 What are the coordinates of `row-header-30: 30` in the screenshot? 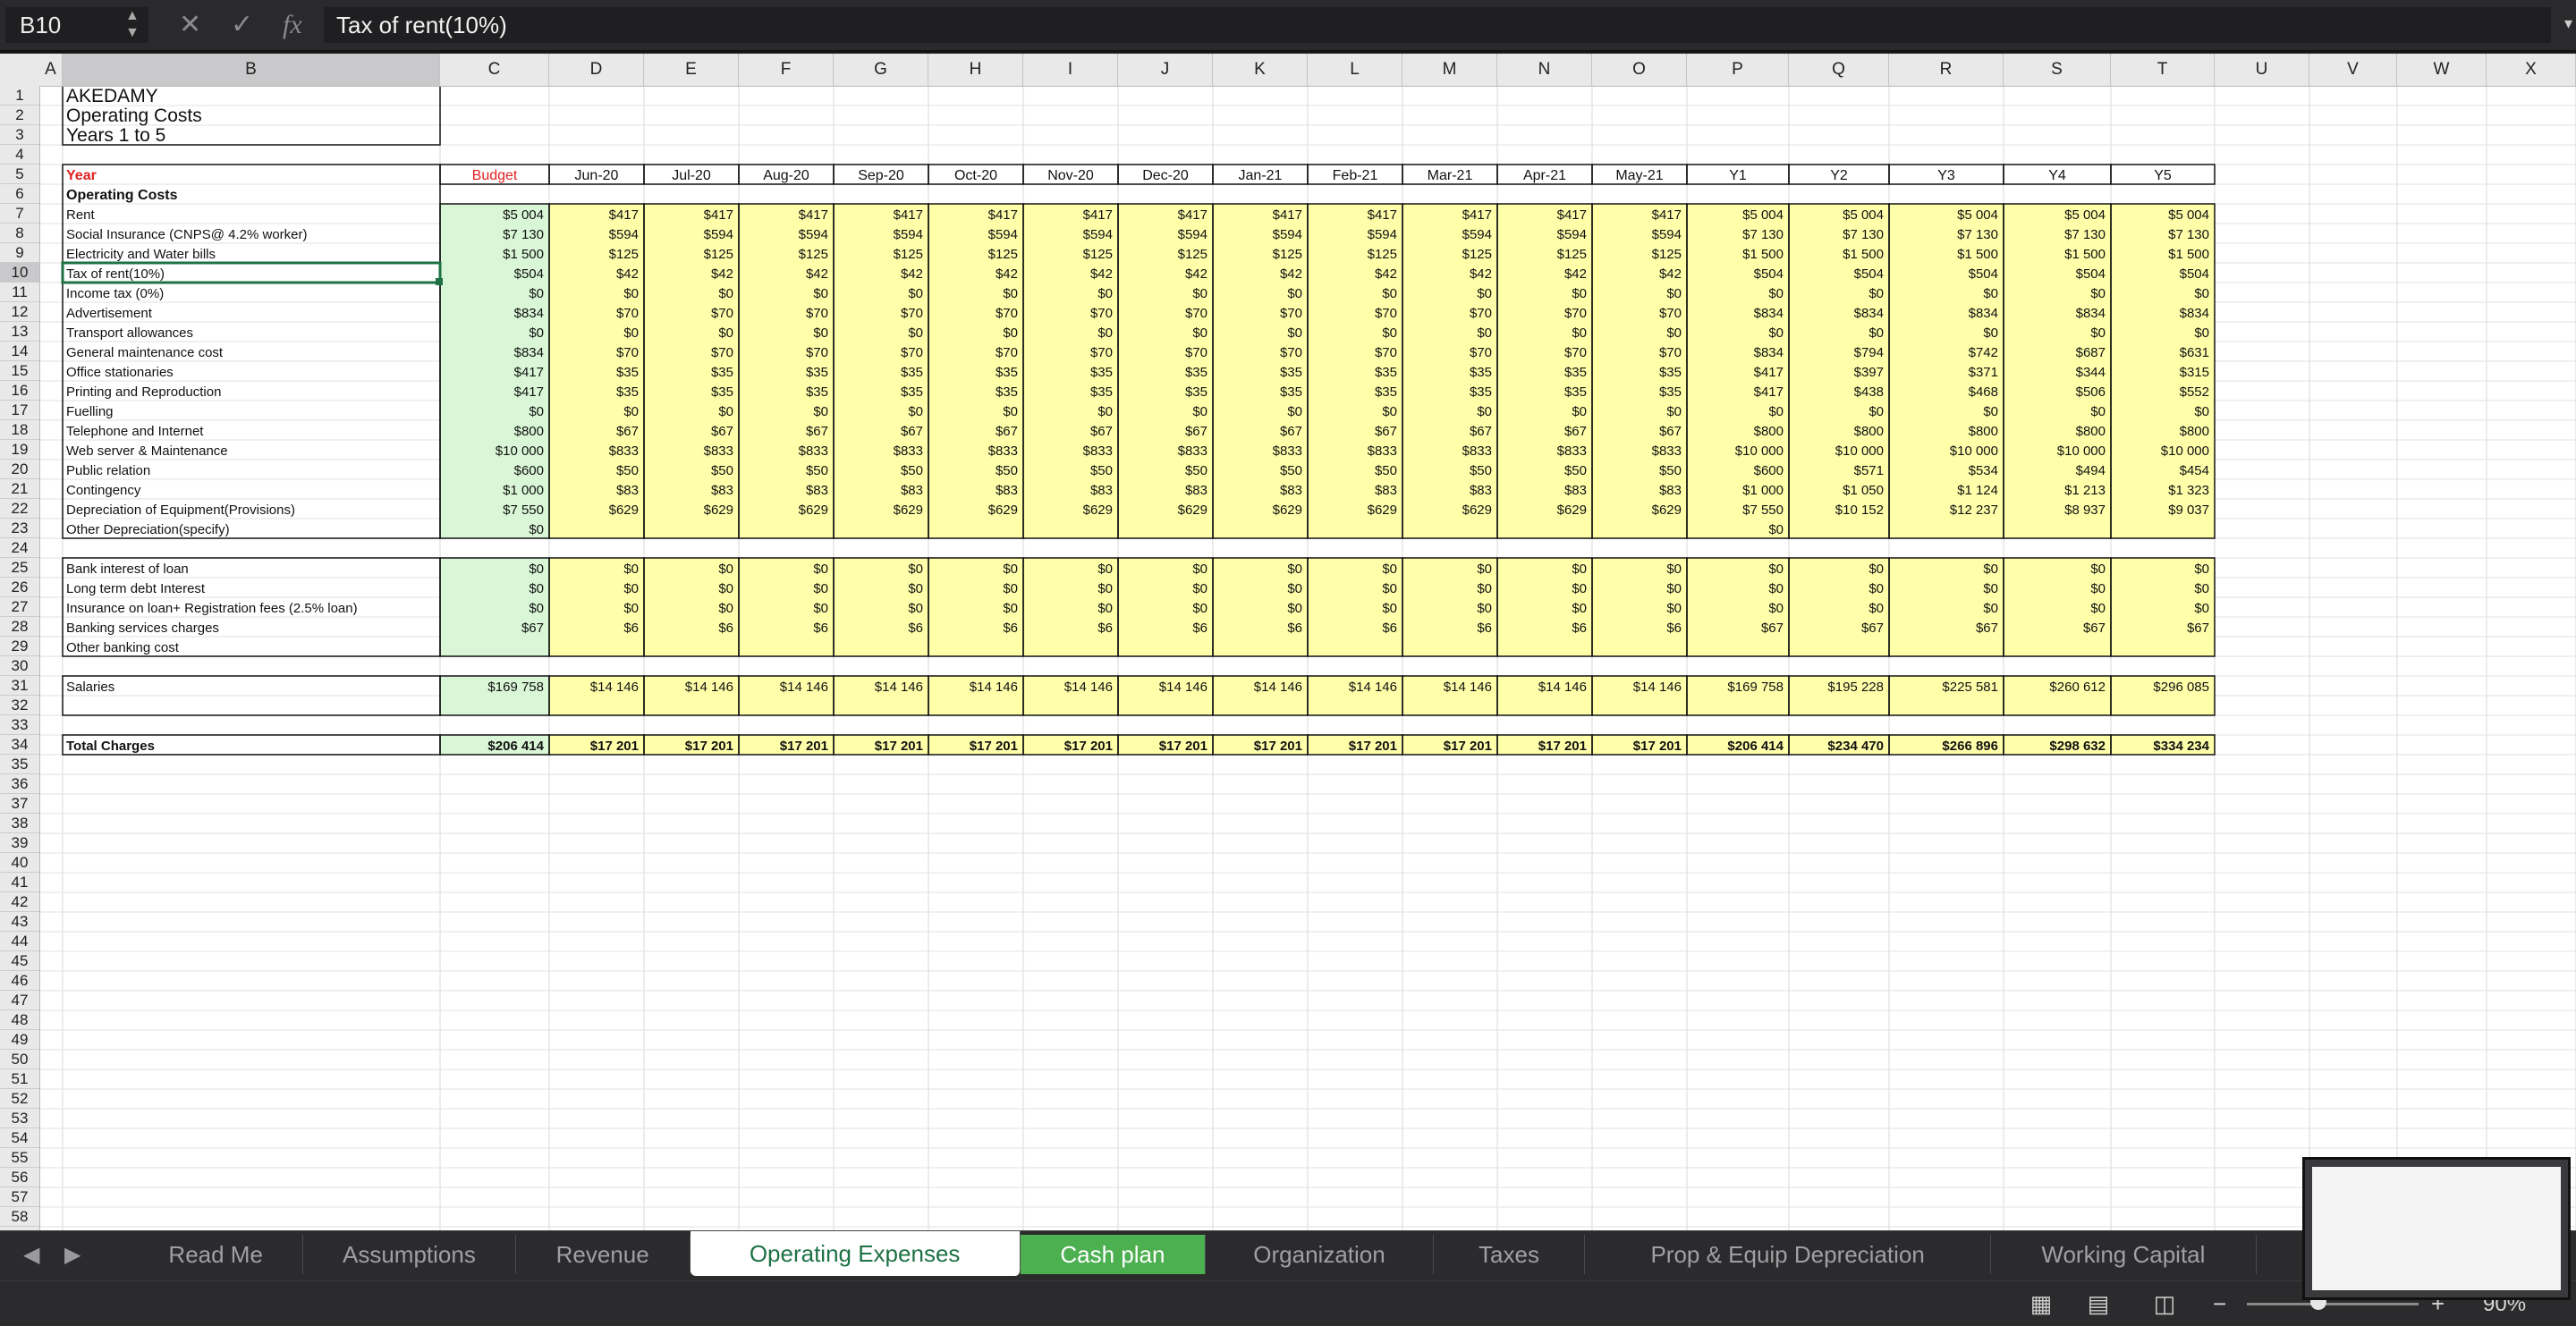 It's located at (19, 666).